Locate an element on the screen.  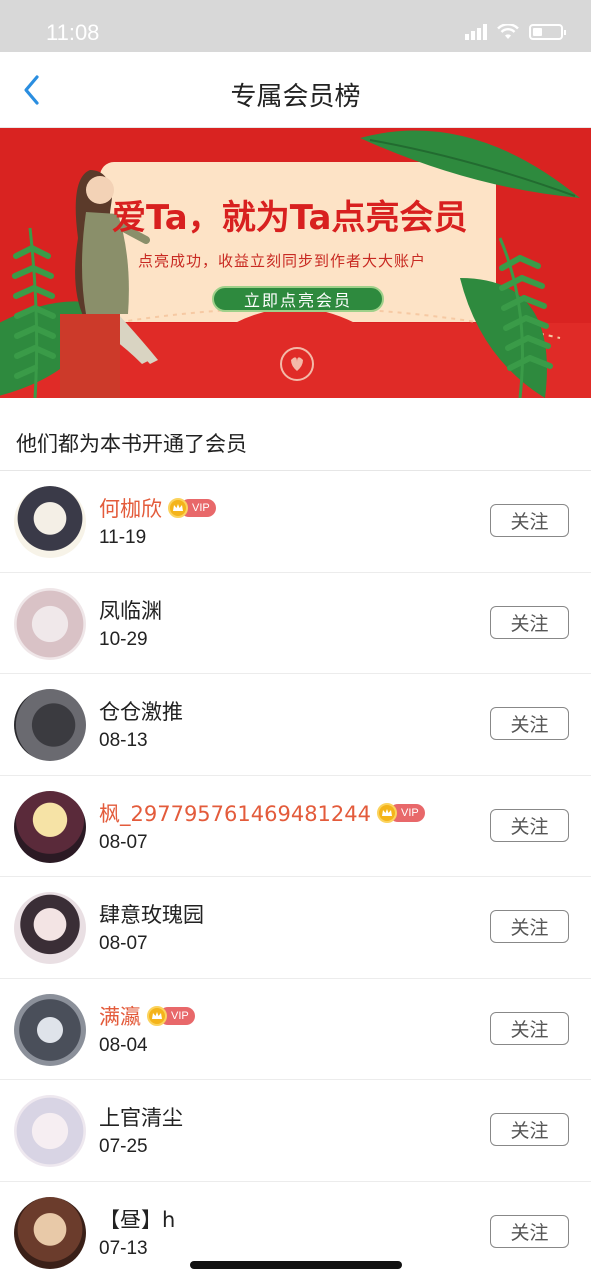
member-name: 枫_297795761469481244 VIP is located at coordinates (262, 813).